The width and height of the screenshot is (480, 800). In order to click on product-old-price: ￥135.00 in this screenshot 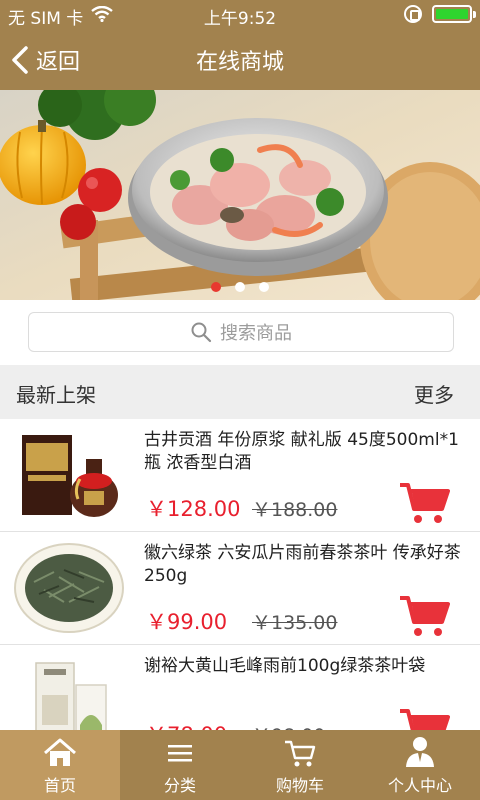, I will do `click(295, 623)`.